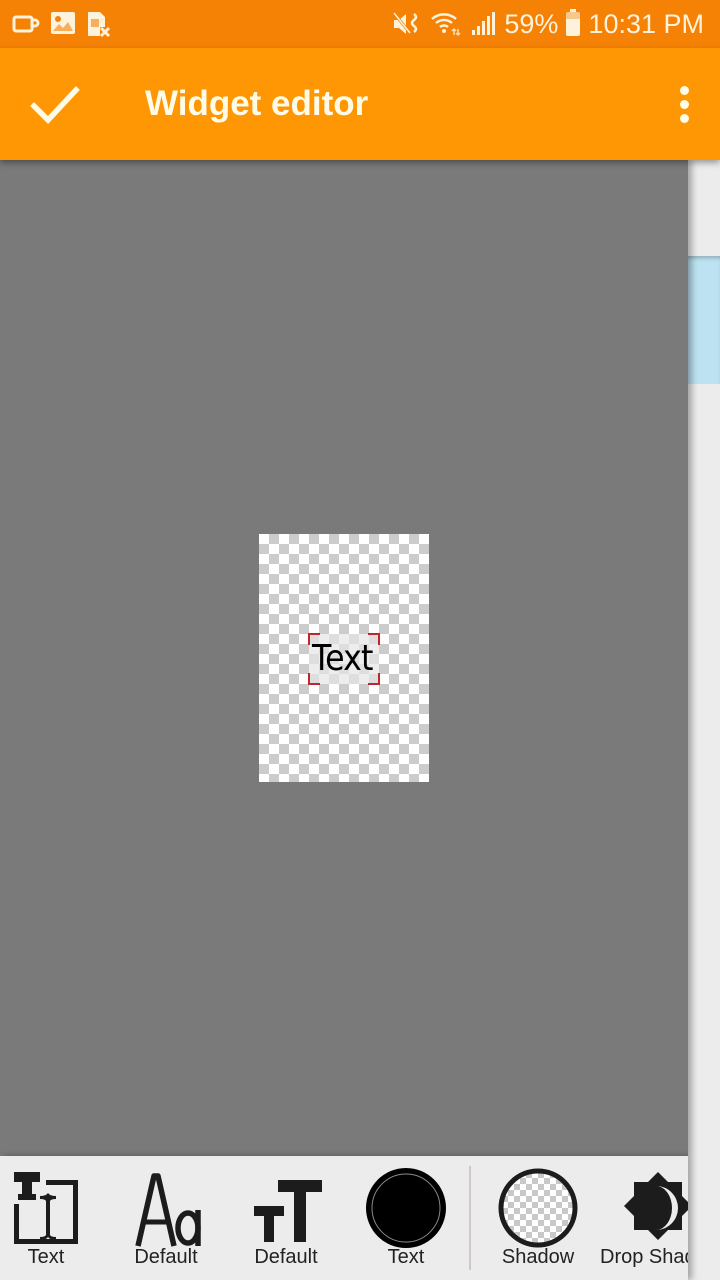  I want to click on selection-handle-top-left, so click(314, 639).